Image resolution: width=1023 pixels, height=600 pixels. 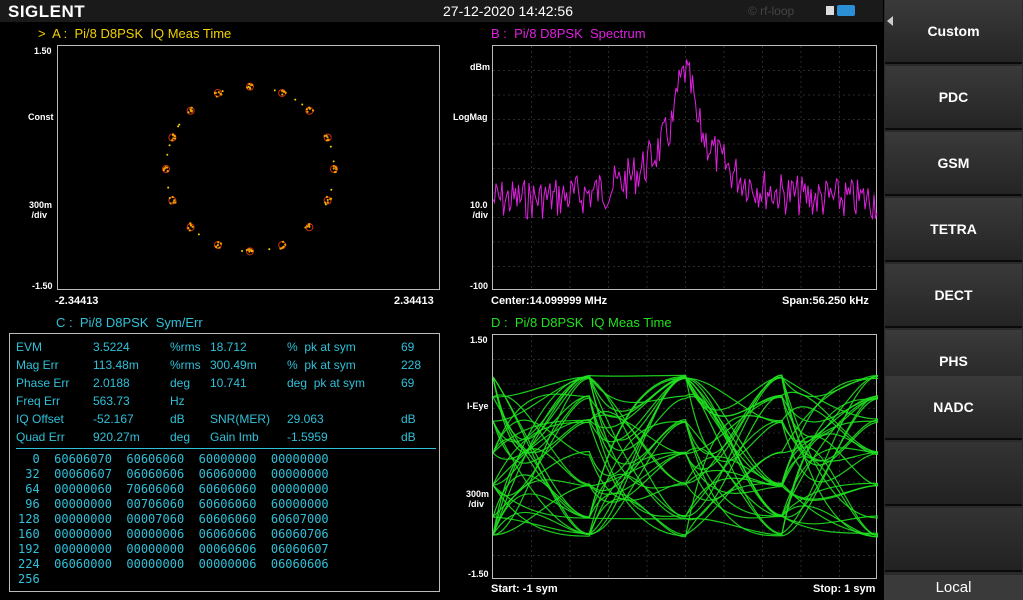 I want to click on panel-b-title: B : Pi/8 D8PSK Spectrum, so click(x=568, y=33).